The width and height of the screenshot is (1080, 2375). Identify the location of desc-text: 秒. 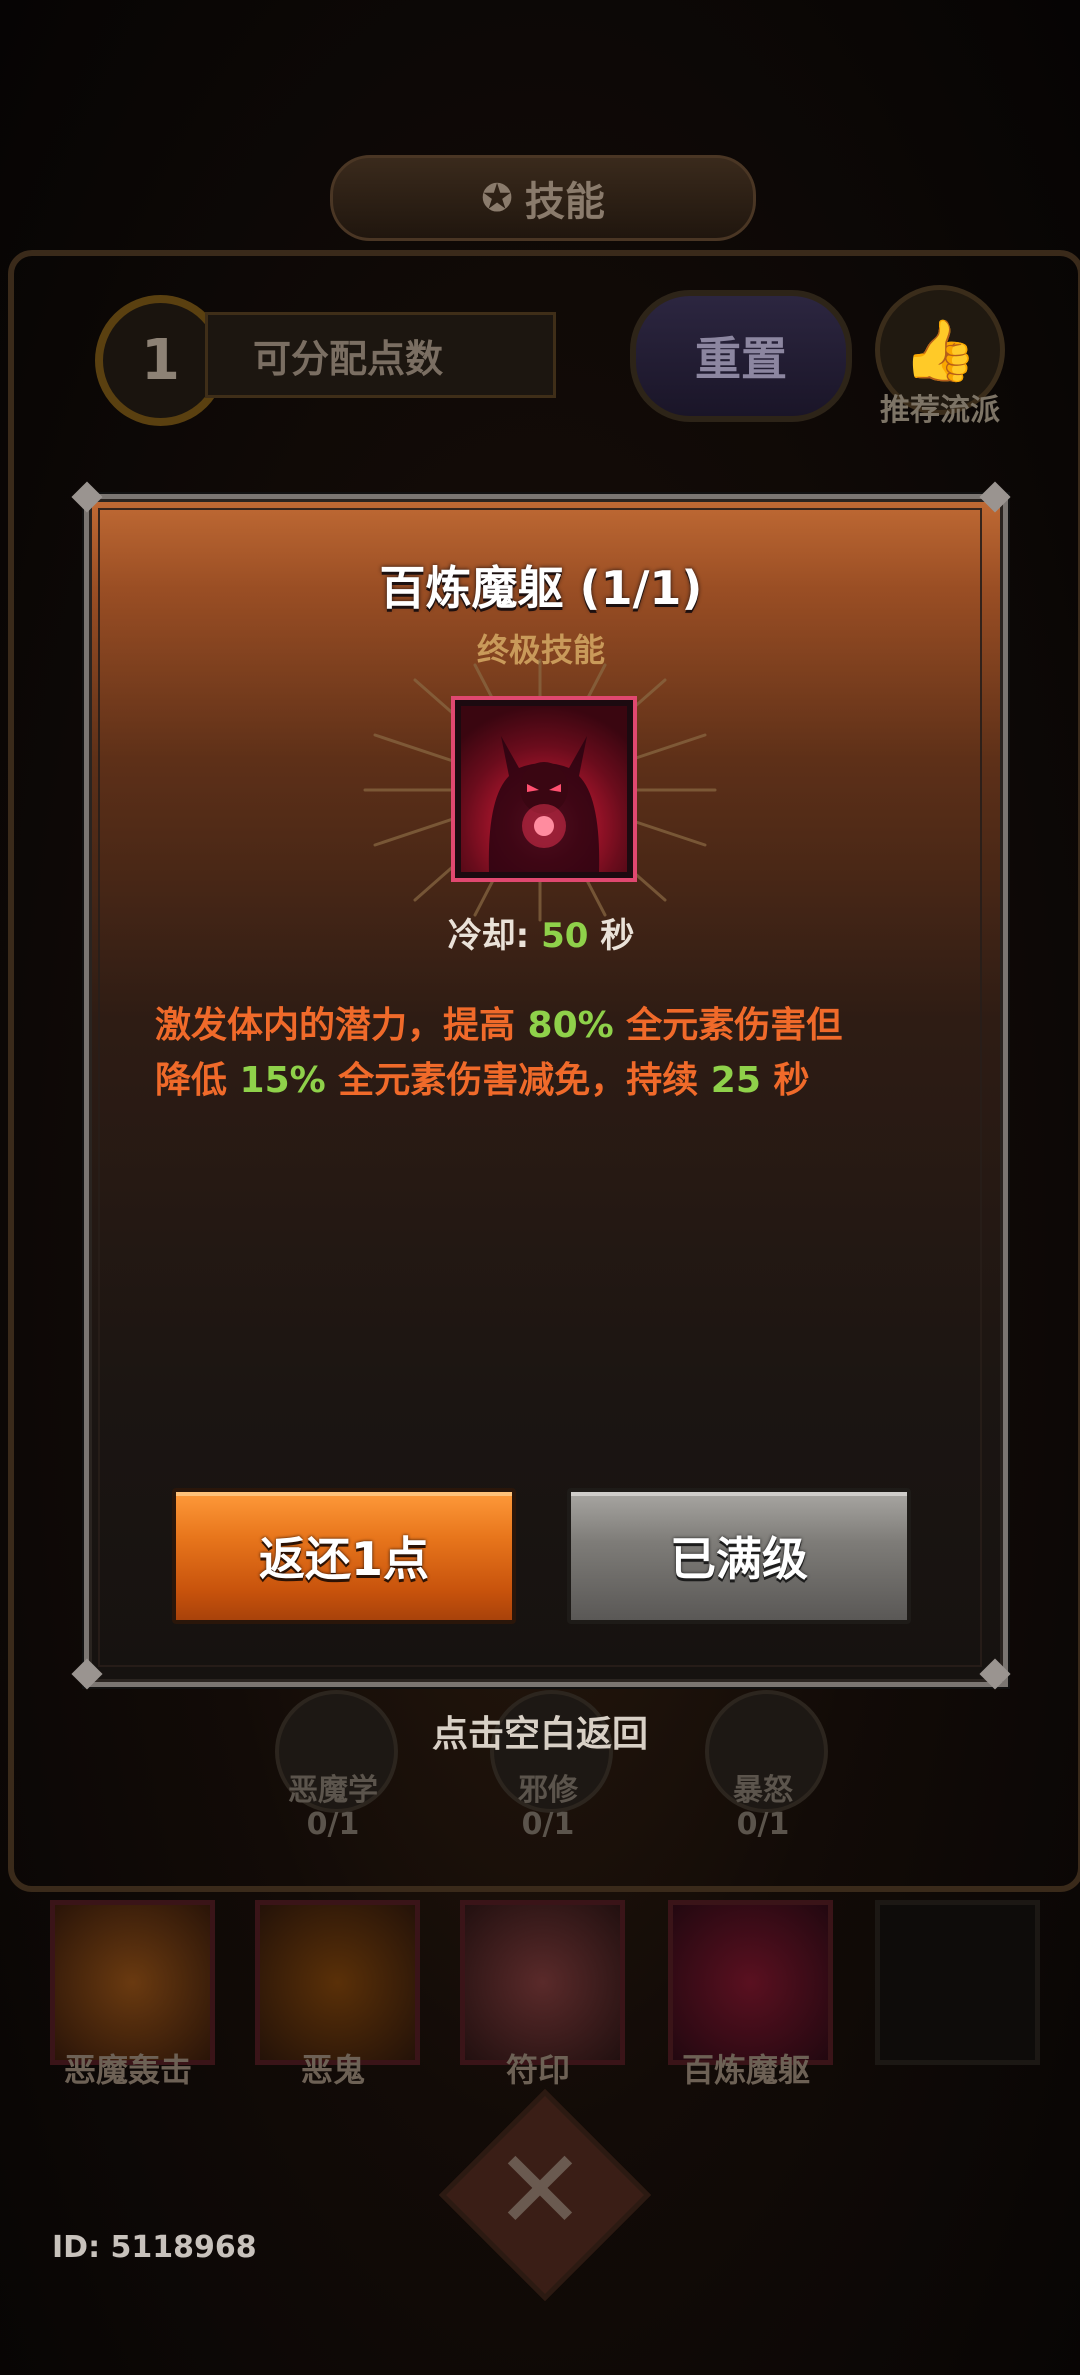
(785, 1080).